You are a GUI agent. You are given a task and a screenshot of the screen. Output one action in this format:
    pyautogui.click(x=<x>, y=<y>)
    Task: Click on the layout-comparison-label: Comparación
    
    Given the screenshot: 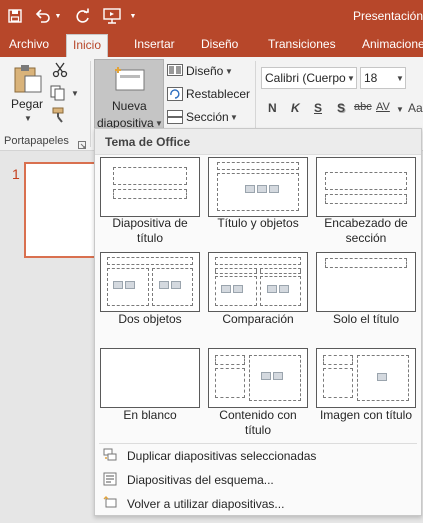 What is the action you would take?
    pyautogui.click(x=258, y=319)
    